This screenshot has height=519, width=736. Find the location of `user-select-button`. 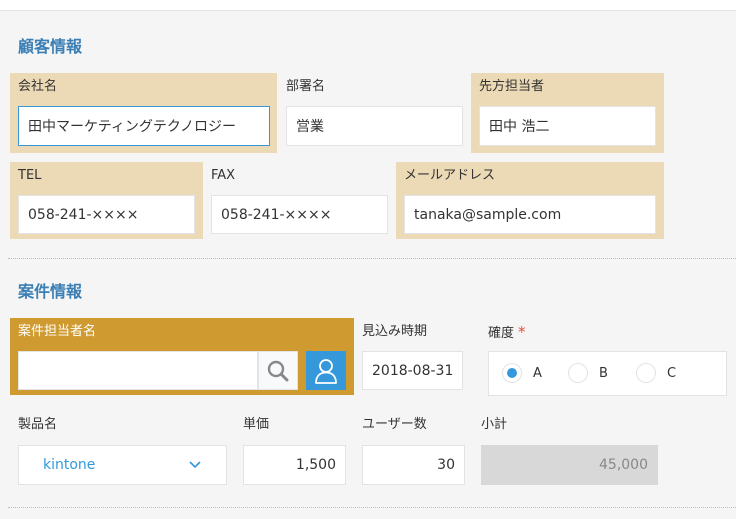

user-select-button is located at coordinates (326, 370).